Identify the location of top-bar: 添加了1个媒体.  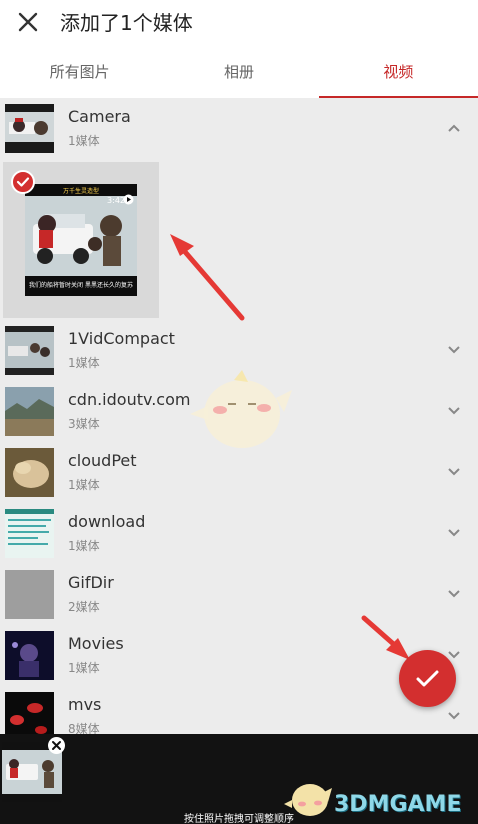
(239, 23).